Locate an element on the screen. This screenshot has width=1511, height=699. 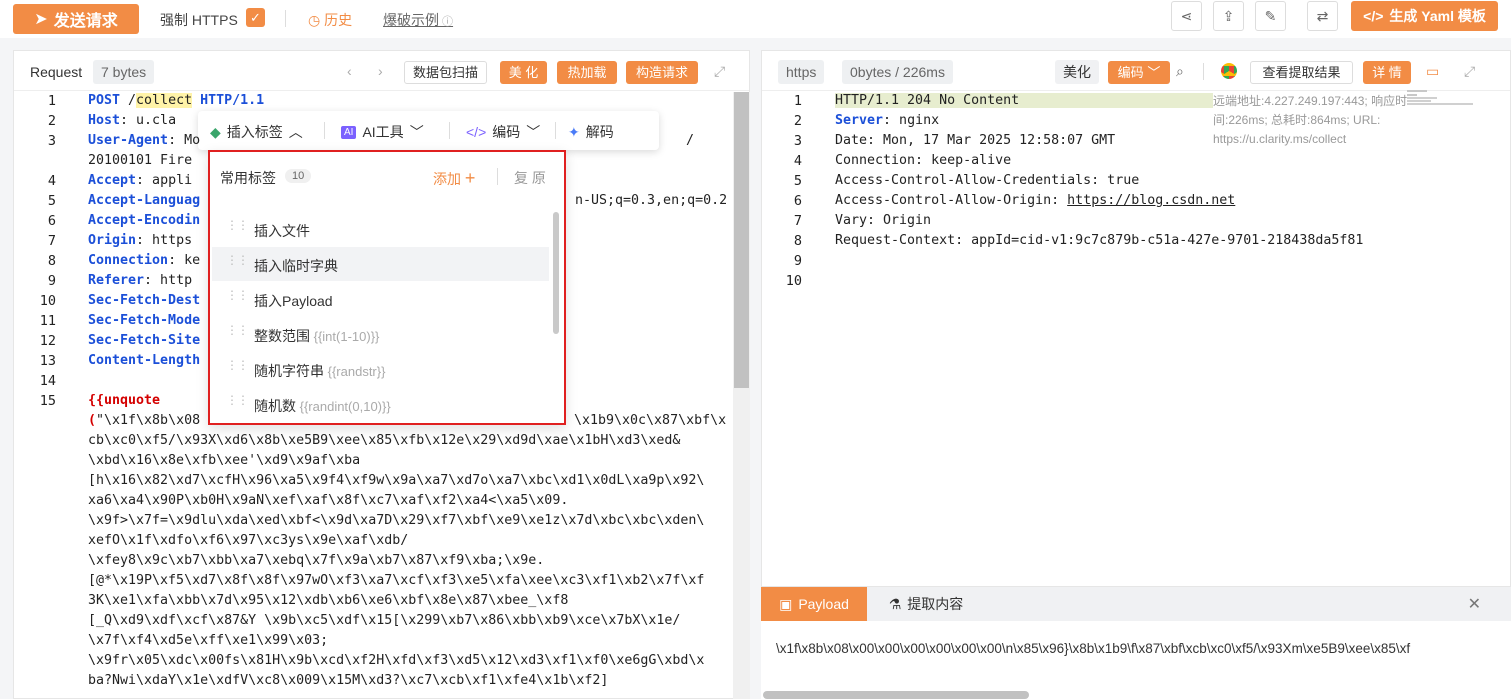
code-line: ("\x1f\x8b\x08 is located at coordinates (144, 420).